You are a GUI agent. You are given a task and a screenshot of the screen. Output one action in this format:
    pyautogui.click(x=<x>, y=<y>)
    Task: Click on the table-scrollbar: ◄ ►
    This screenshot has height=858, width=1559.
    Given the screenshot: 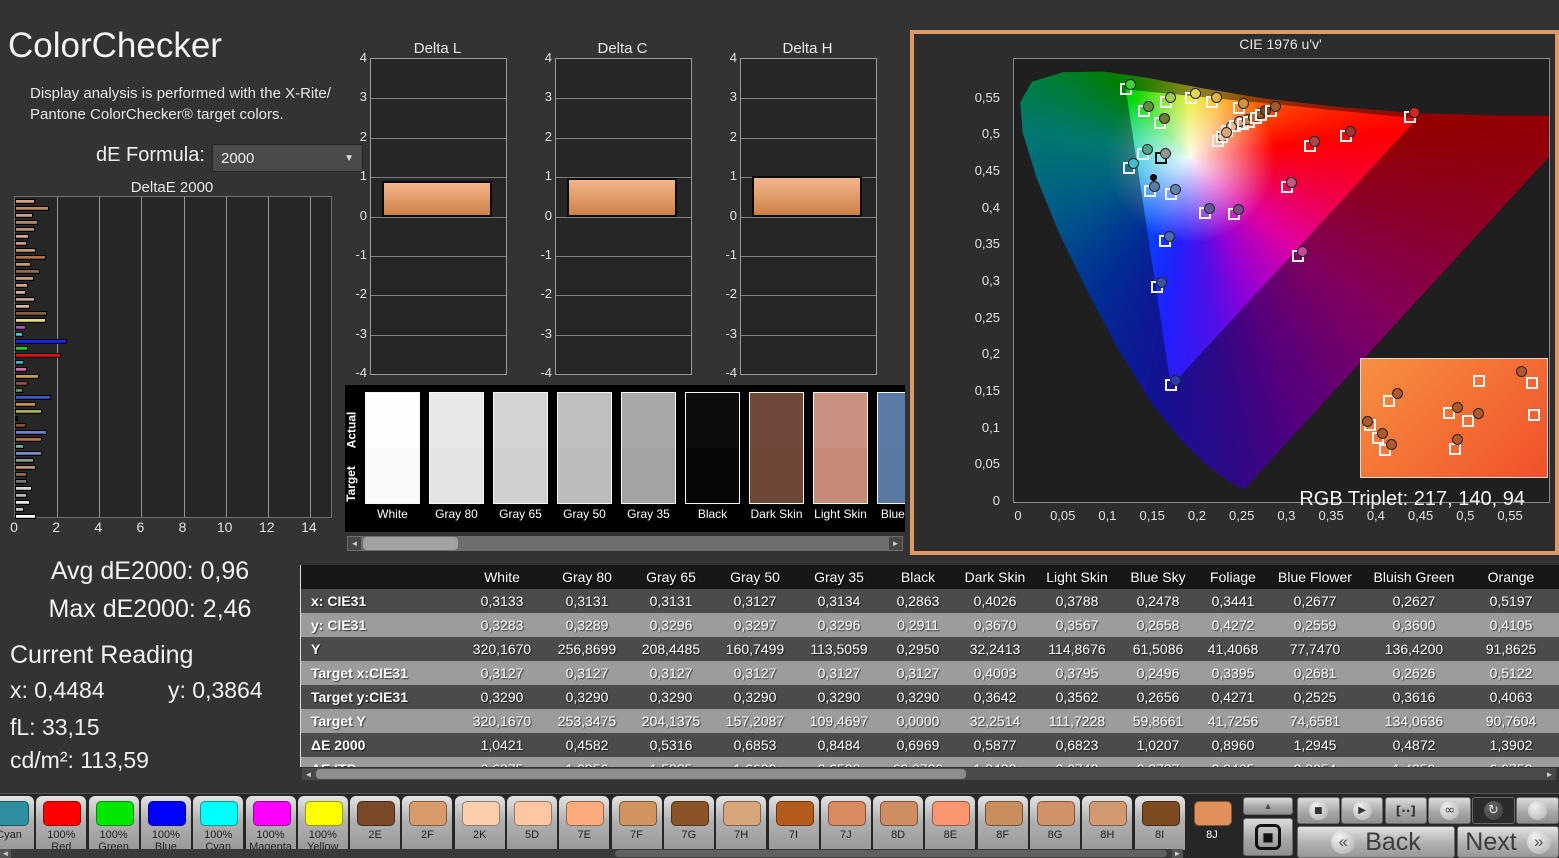 What is the action you would take?
    pyautogui.click(x=929, y=774)
    